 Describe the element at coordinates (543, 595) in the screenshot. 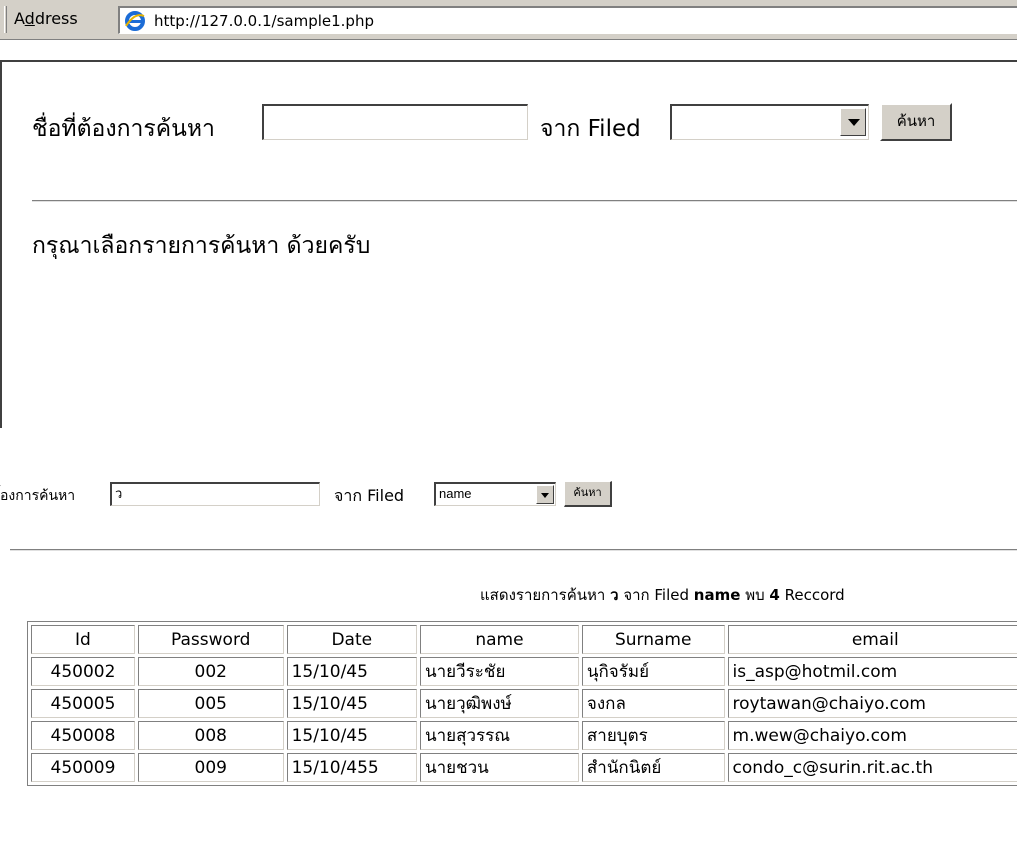

I see `result-prefix: แสดงรายการค้นหา` at that location.